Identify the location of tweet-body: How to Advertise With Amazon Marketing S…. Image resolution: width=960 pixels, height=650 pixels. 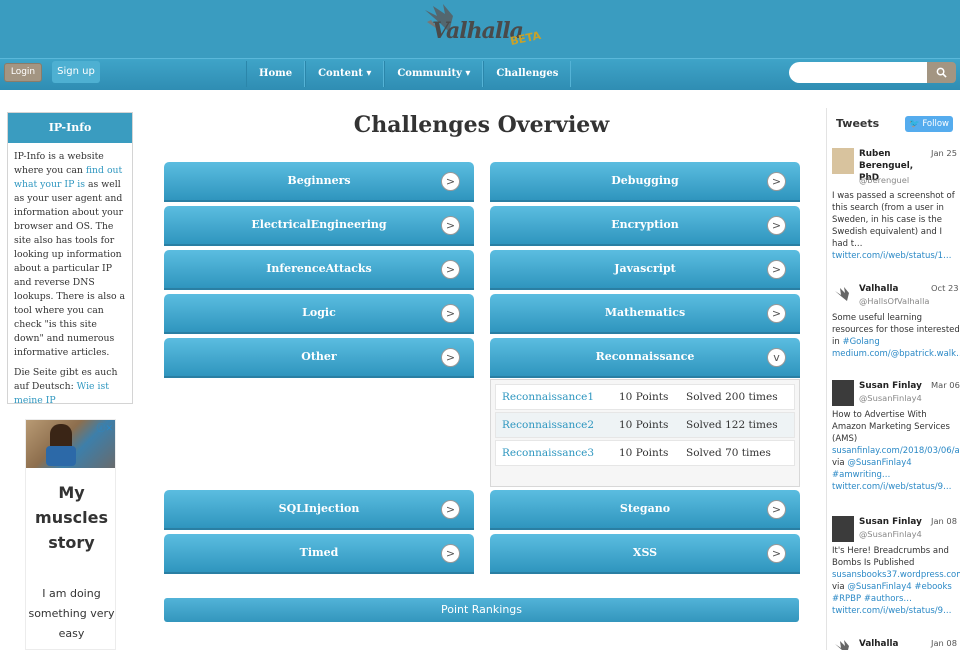
(891, 427).